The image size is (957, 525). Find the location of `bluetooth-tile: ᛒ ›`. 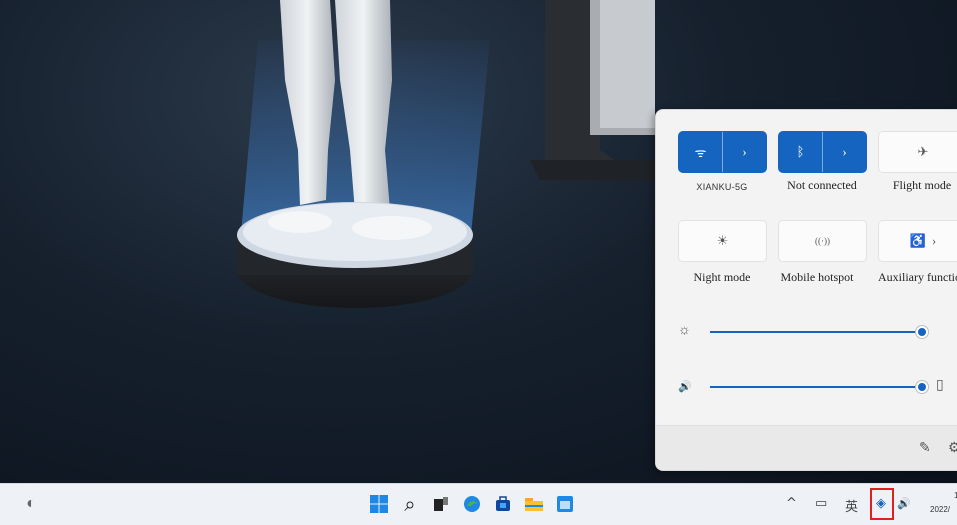

bluetooth-tile: ᛒ › is located at coordinates (822, 152).